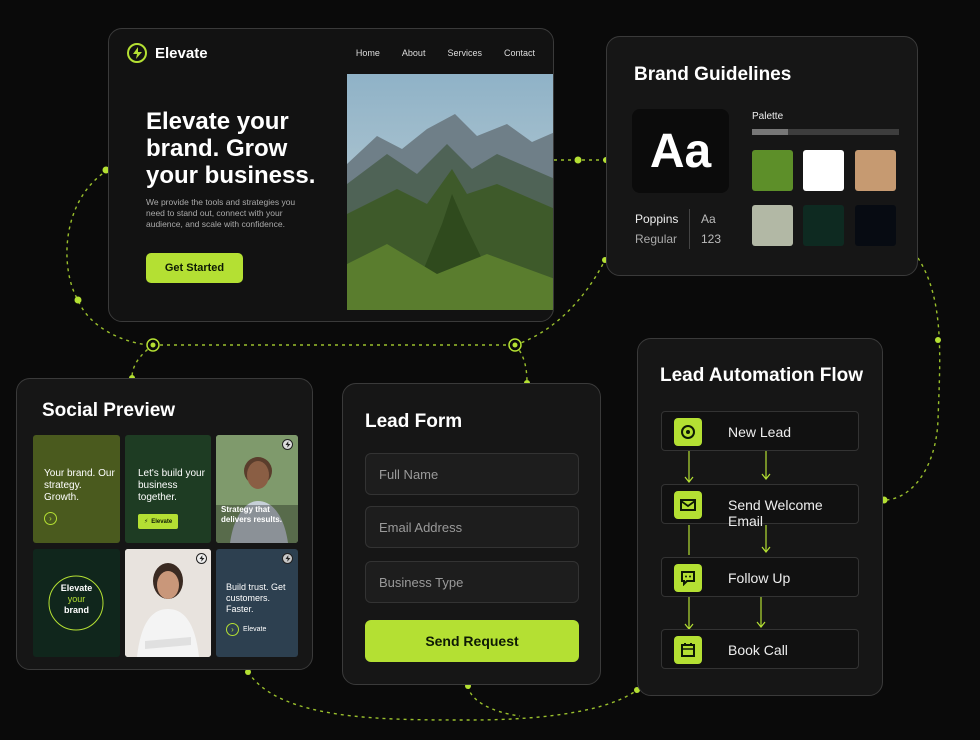 The width and height of the screenshot is (980, 740). What do you see at coordinates (688, 505) in the screenshot?
I see `mail-icon` at bounding box center [688, 505].